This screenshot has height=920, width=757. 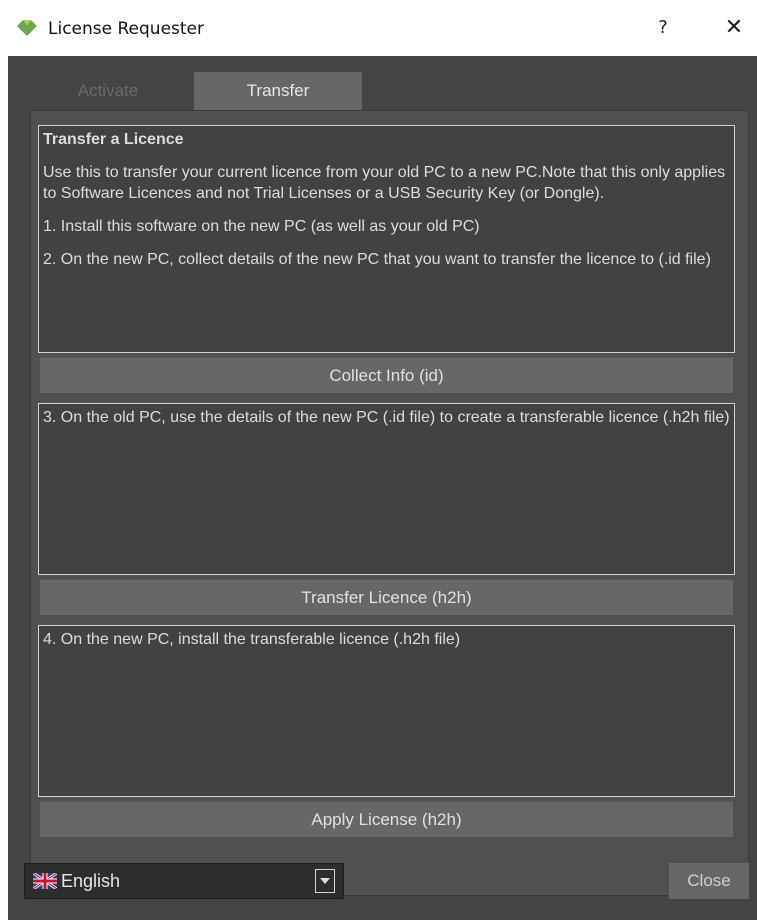 I want to click on close-window-button: ✕, so click(x=734, y=28).